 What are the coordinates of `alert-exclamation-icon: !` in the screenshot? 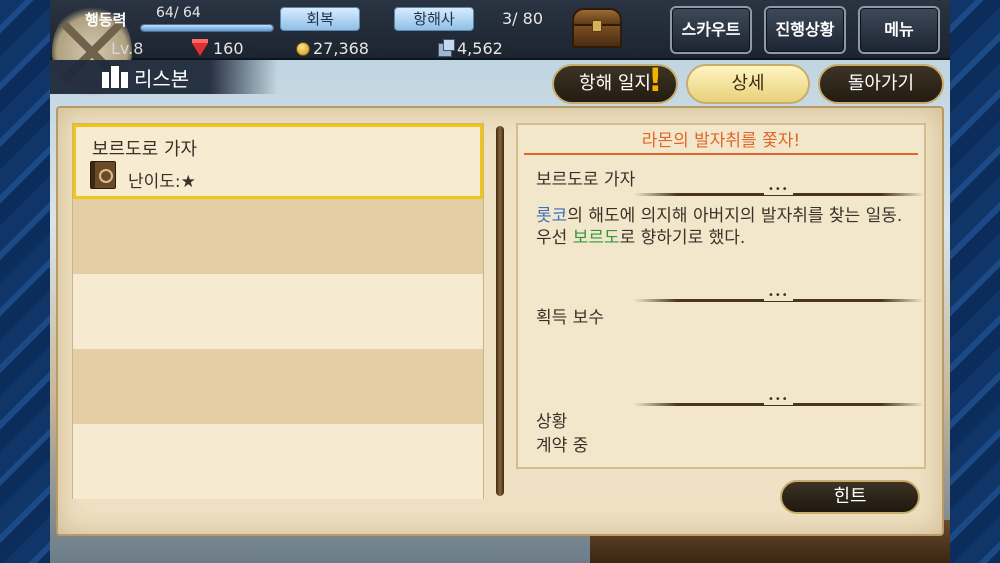 It's located at (655, 80).